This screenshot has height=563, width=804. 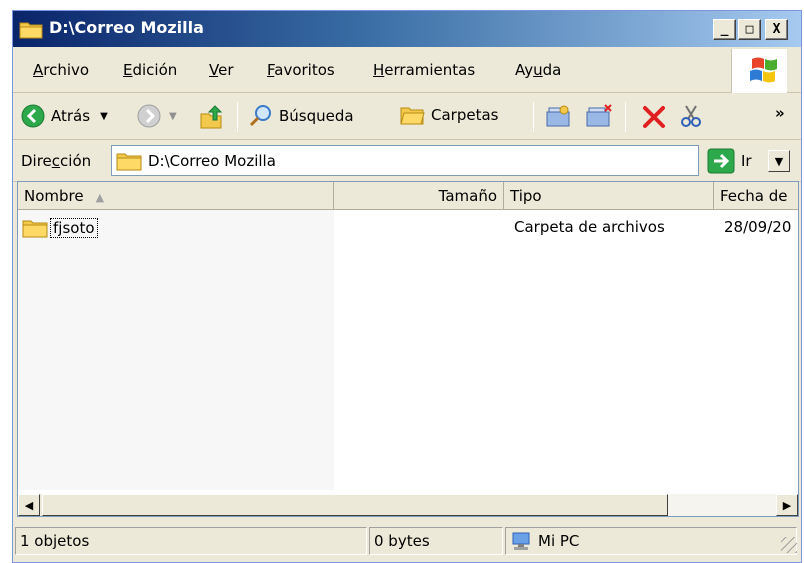 What do you see at coordinates (316, 116) in the screenshot?
I see `search-label: Búsqueda` at bounding box center [316, 116].